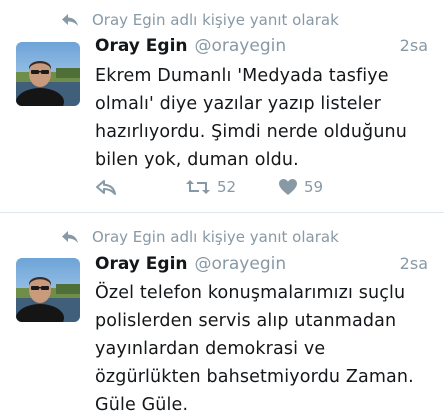 This screenshot has height=419, width=444. I want to click on retweet-count: 52, so click(227, 187).